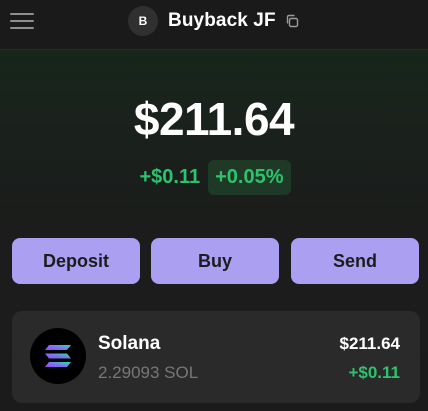 The height and width of the screenshot is (411, 428). I want to click on balance-change-row: +$0.11 +0.05%, so click(214, 177).